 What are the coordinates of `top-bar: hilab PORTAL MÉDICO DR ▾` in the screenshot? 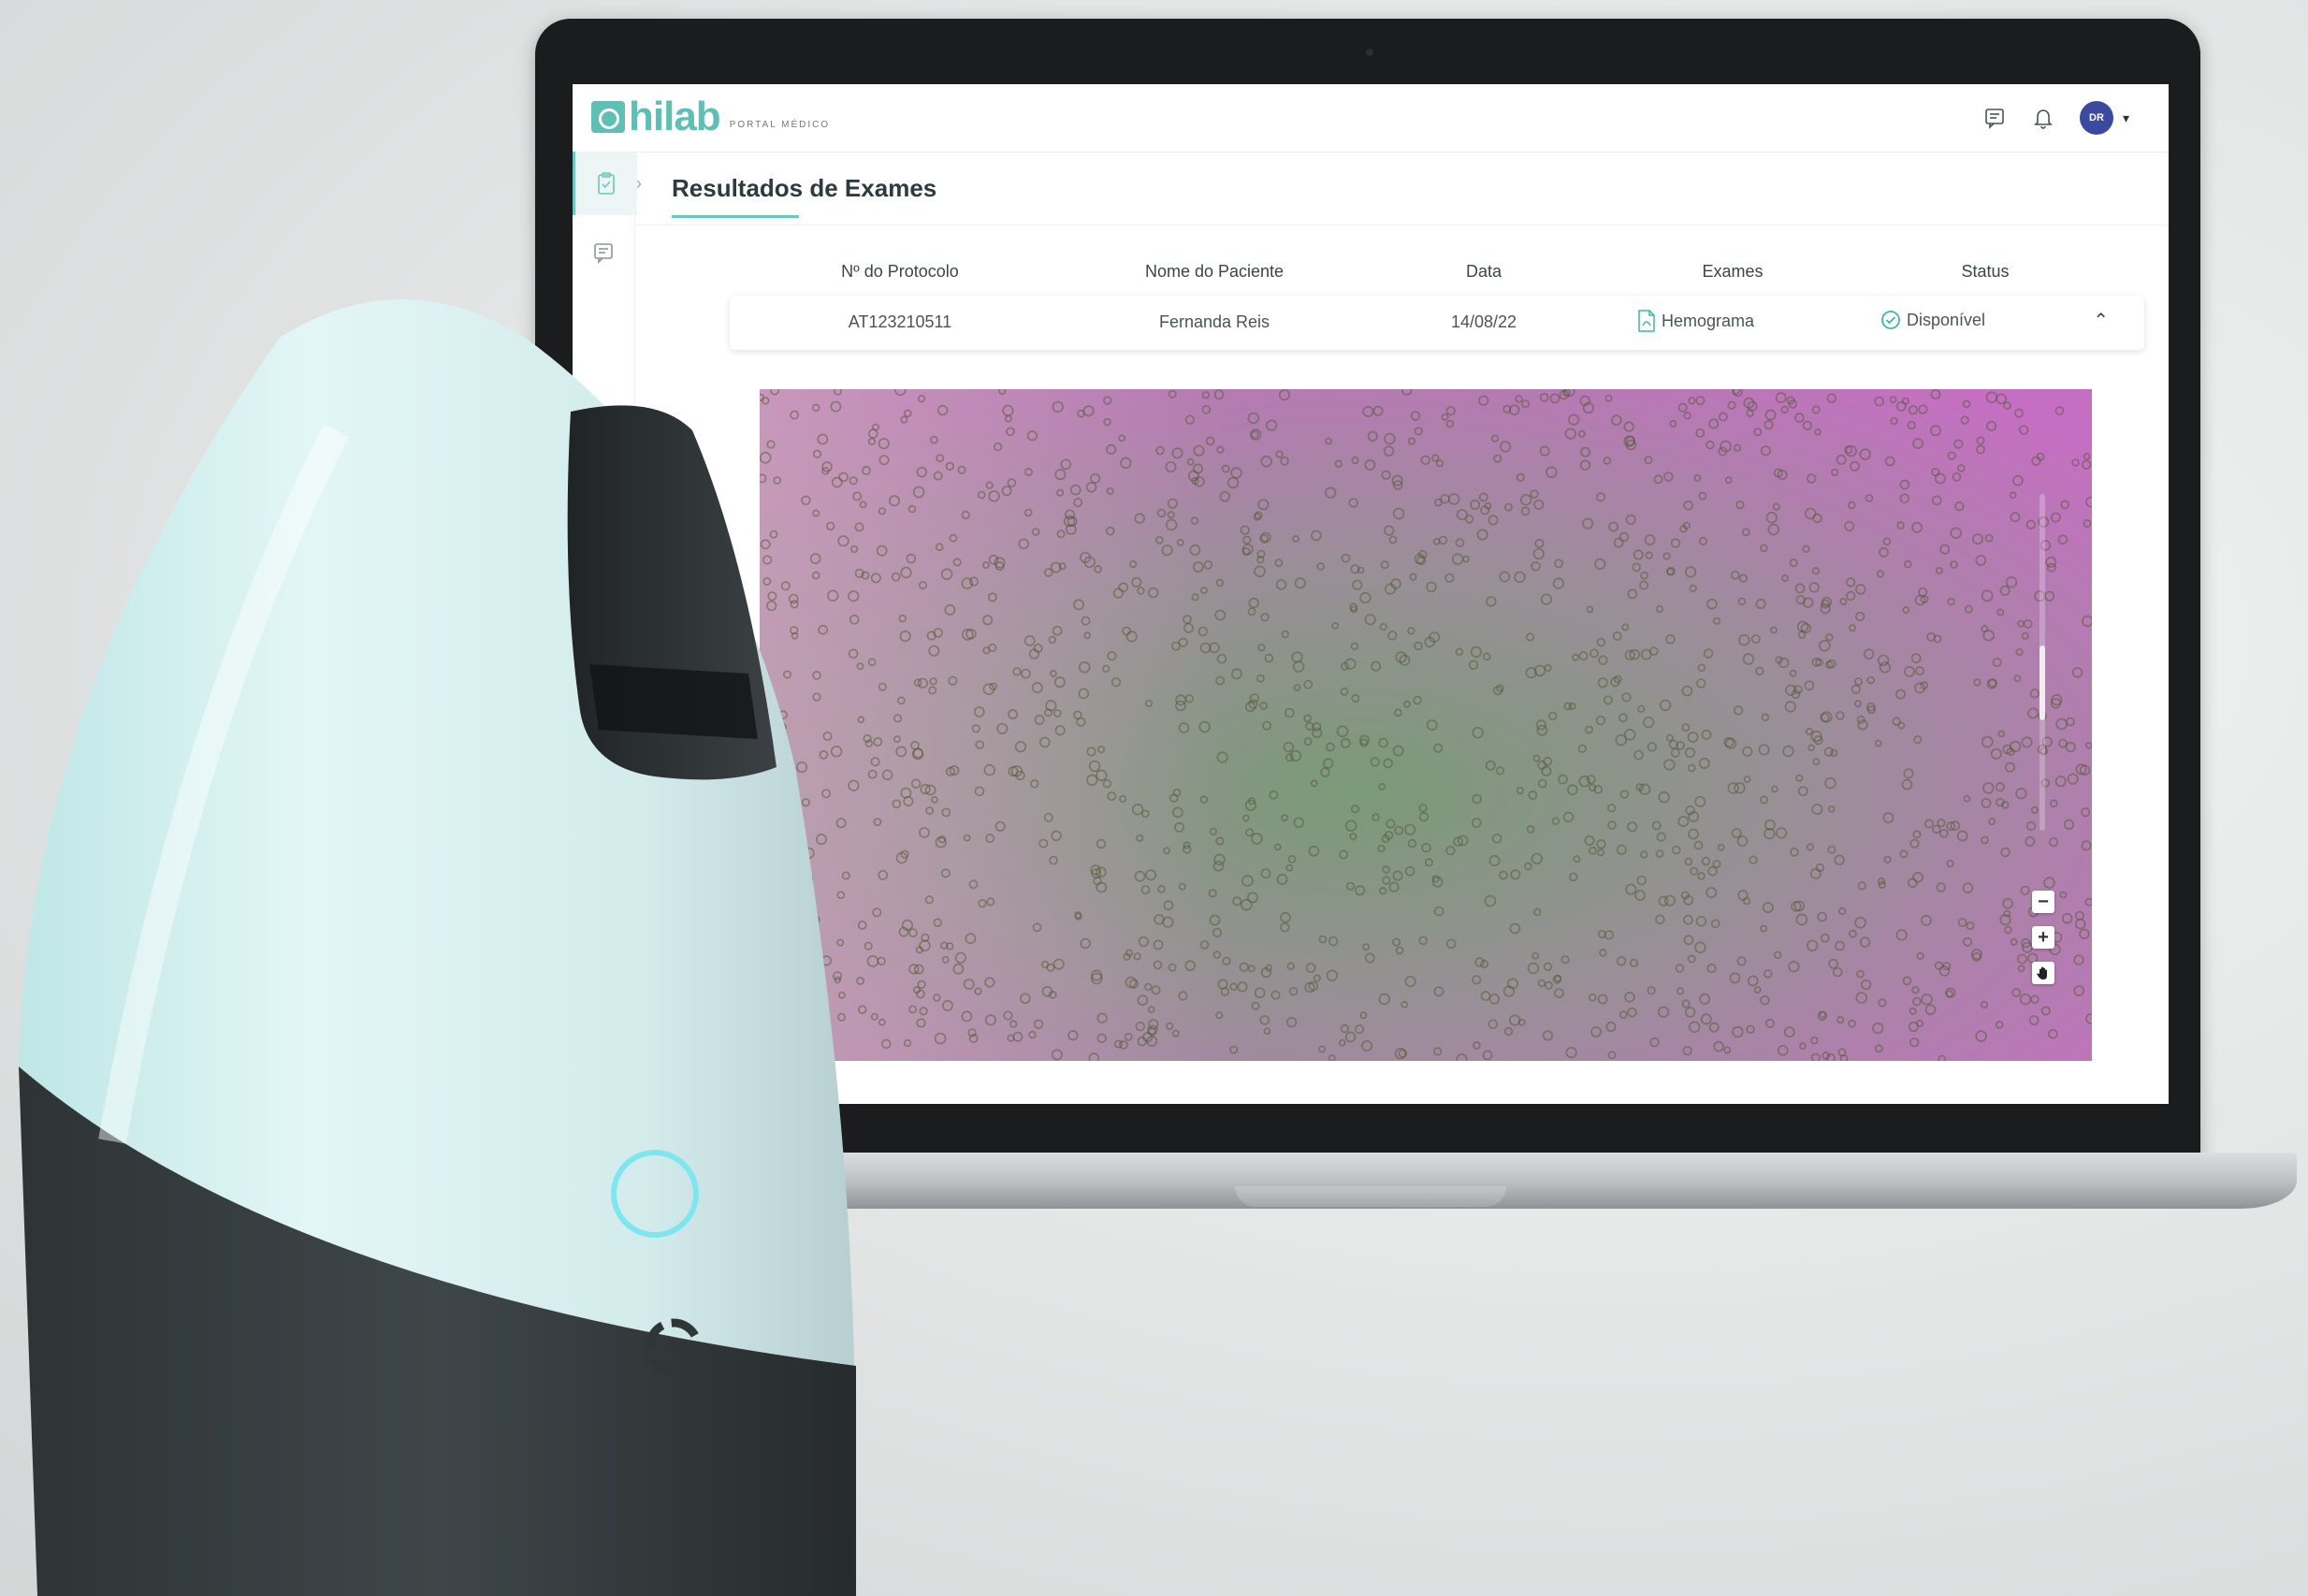 It's located at (1371, 118).